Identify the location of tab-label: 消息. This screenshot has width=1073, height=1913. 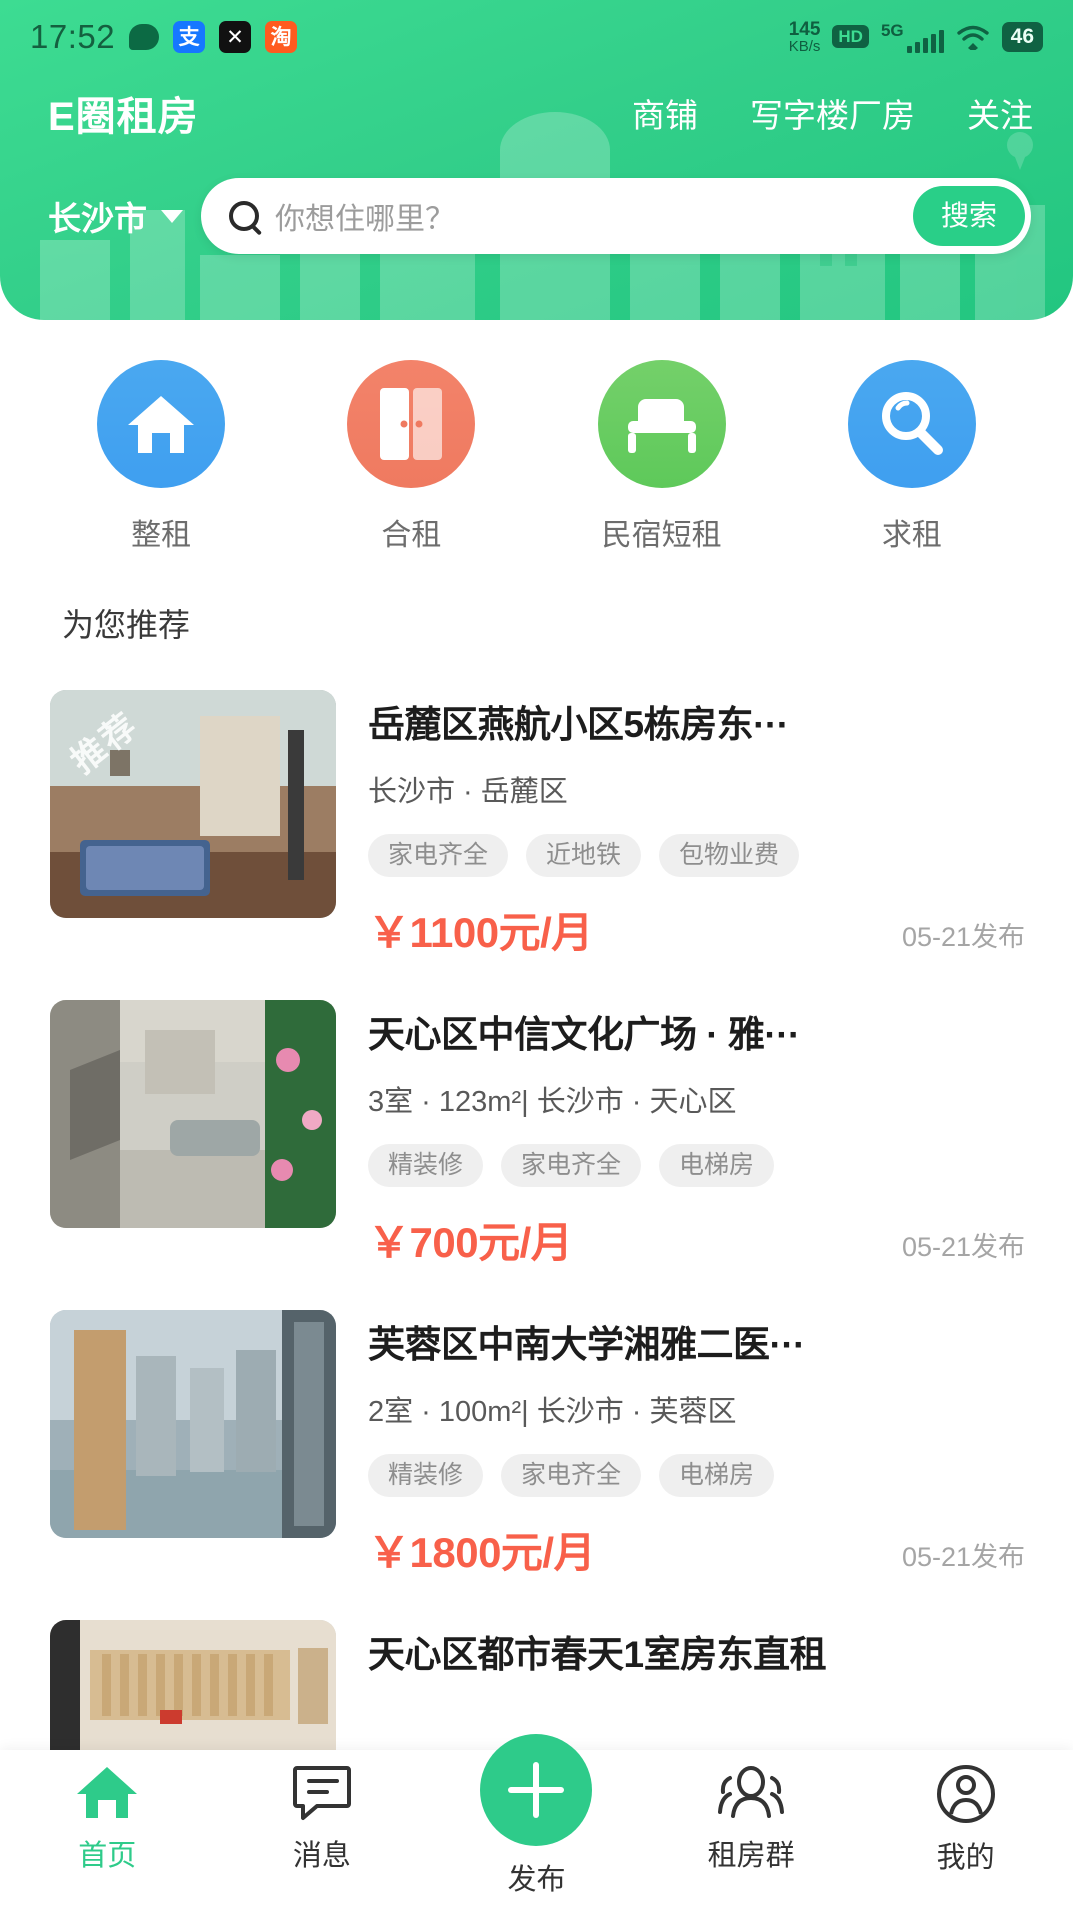
(321, 1856).